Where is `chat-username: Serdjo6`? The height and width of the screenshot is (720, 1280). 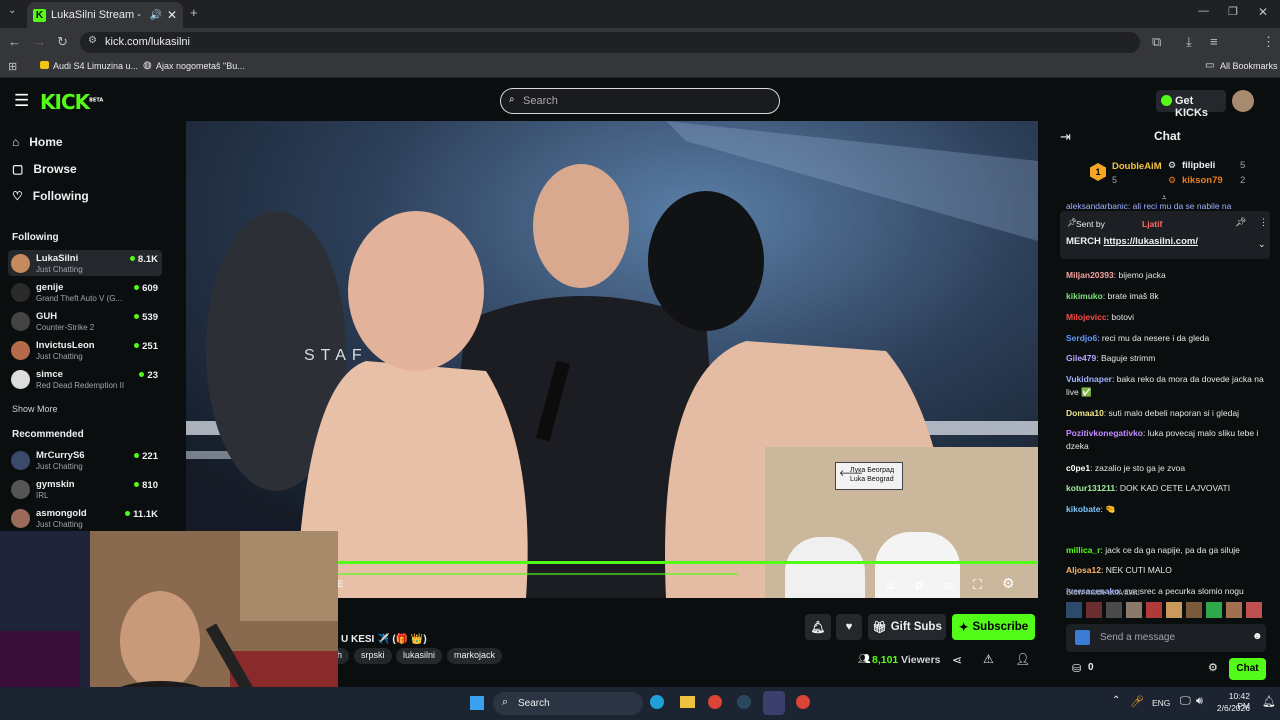 chat-username: Serdjo6 is located at coordinates (1081, 338).